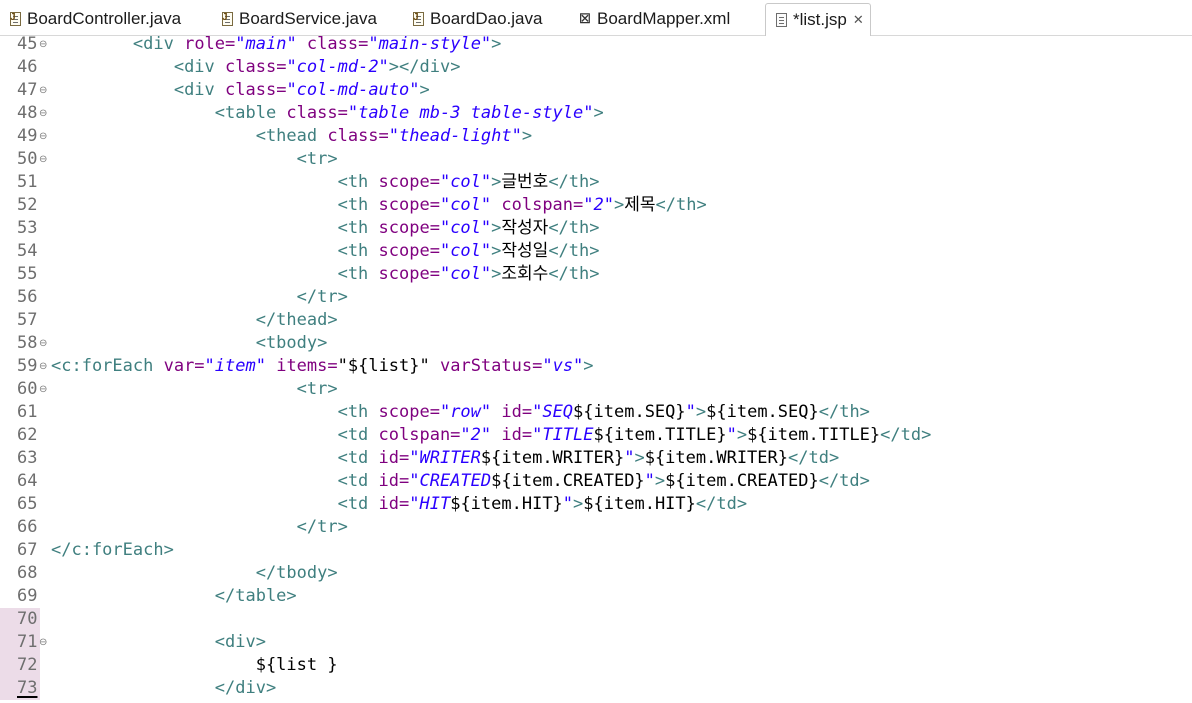 The width and height of the screenshot is (1192, 703). What do you see at coordinates (525, 182) in the screenshot?
I see `token-text: 글번호` at bounding box center [525, 182].